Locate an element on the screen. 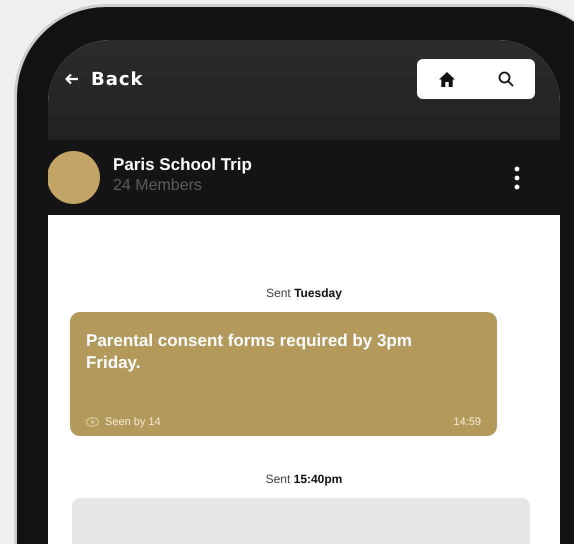  group-name: Paris School Trip is located at coordinates (182, 164).